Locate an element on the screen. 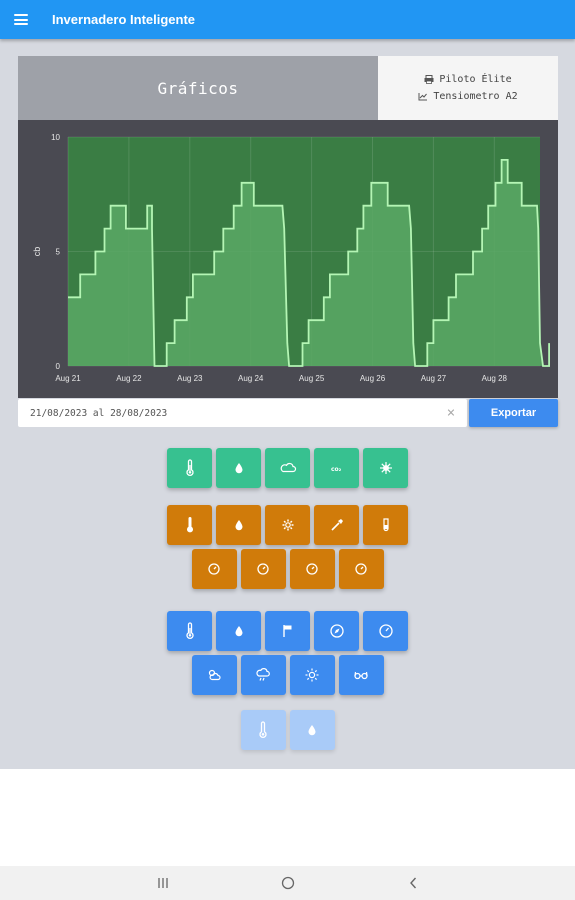 The width and height of the screenshot is (575, 900). y-tick-label: 5 is located at coordinates (58, 252).